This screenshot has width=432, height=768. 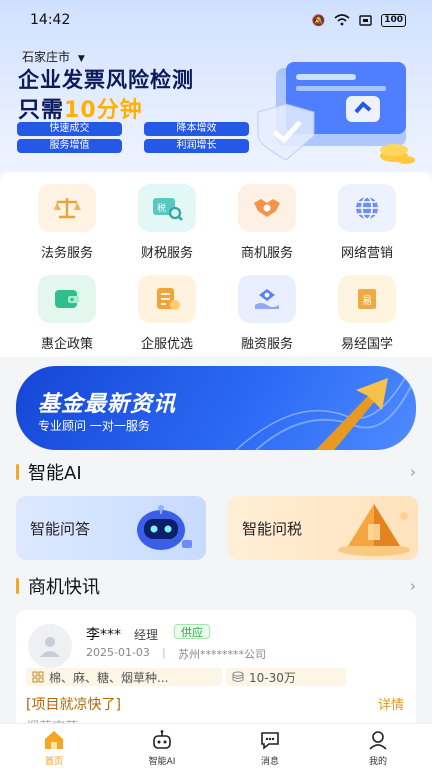 I want to click on company-name: 苏州********公司, so click(x=222, y=654).